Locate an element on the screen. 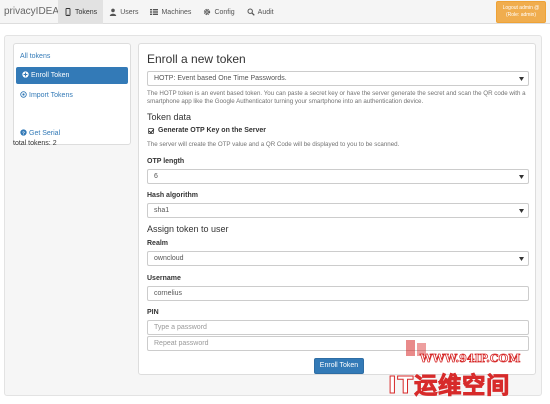  hash-value: sha1 is located at coordinates (162, 210).